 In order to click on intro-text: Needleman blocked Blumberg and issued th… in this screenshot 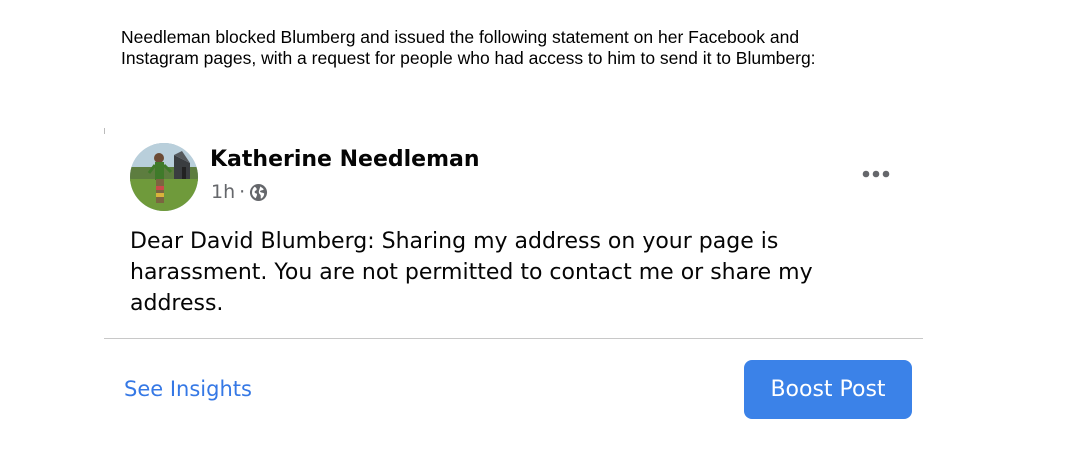, I will do `click(531, 48)`.